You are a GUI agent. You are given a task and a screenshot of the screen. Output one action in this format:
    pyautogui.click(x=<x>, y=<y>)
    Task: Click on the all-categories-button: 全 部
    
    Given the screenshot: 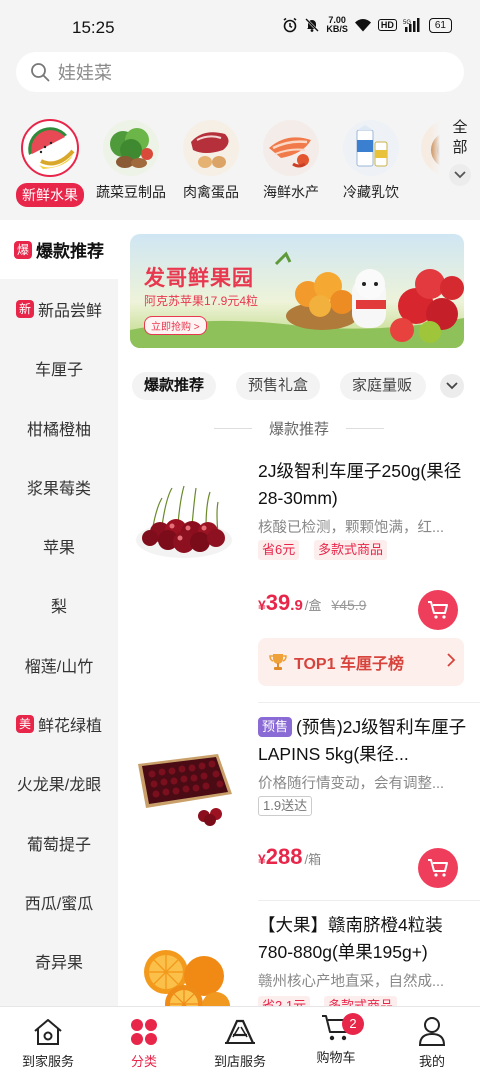 What is the action you would take?
    pyautogui.click(x=460, y=163)
    